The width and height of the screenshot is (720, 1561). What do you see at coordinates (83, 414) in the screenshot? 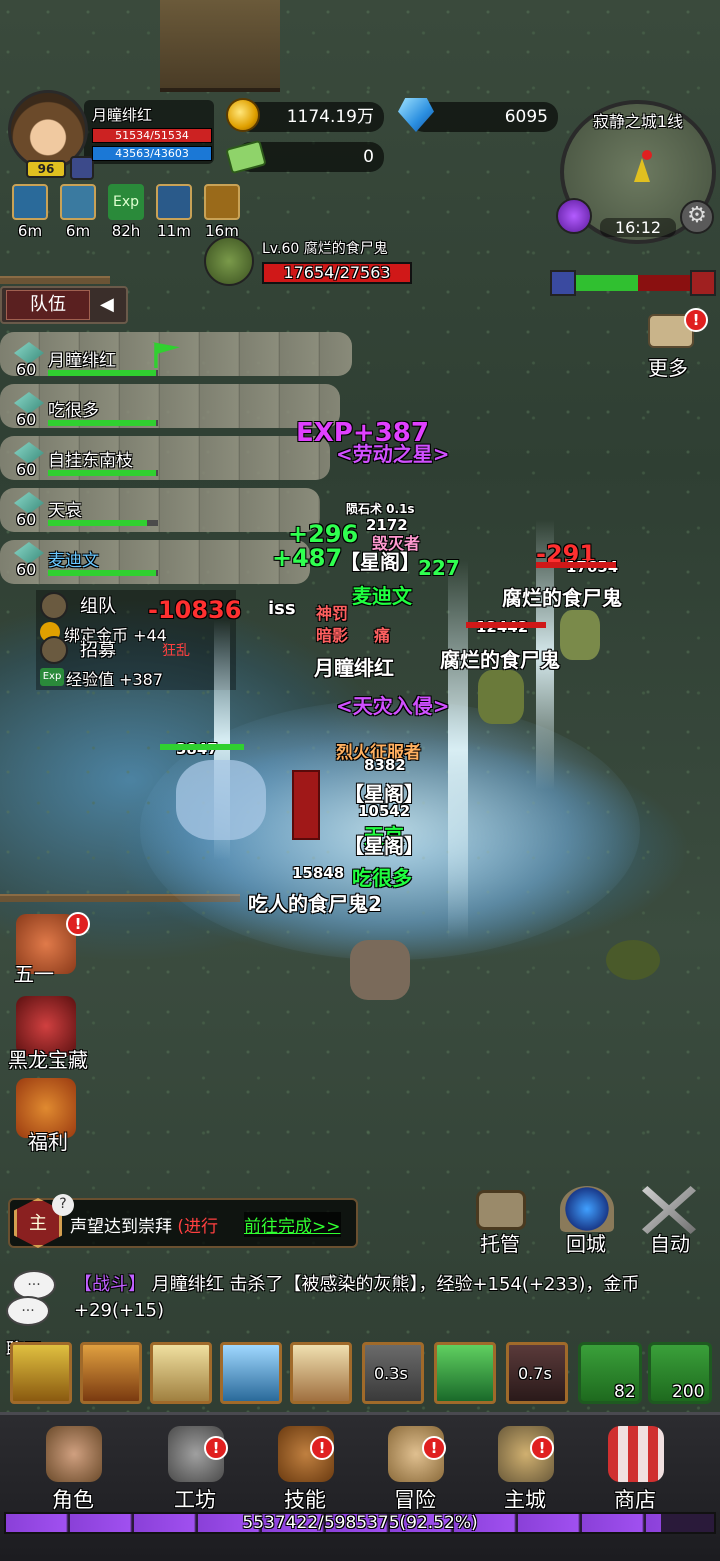
I see `team-member: 60 吃很多` at bounding box center [83, 414].